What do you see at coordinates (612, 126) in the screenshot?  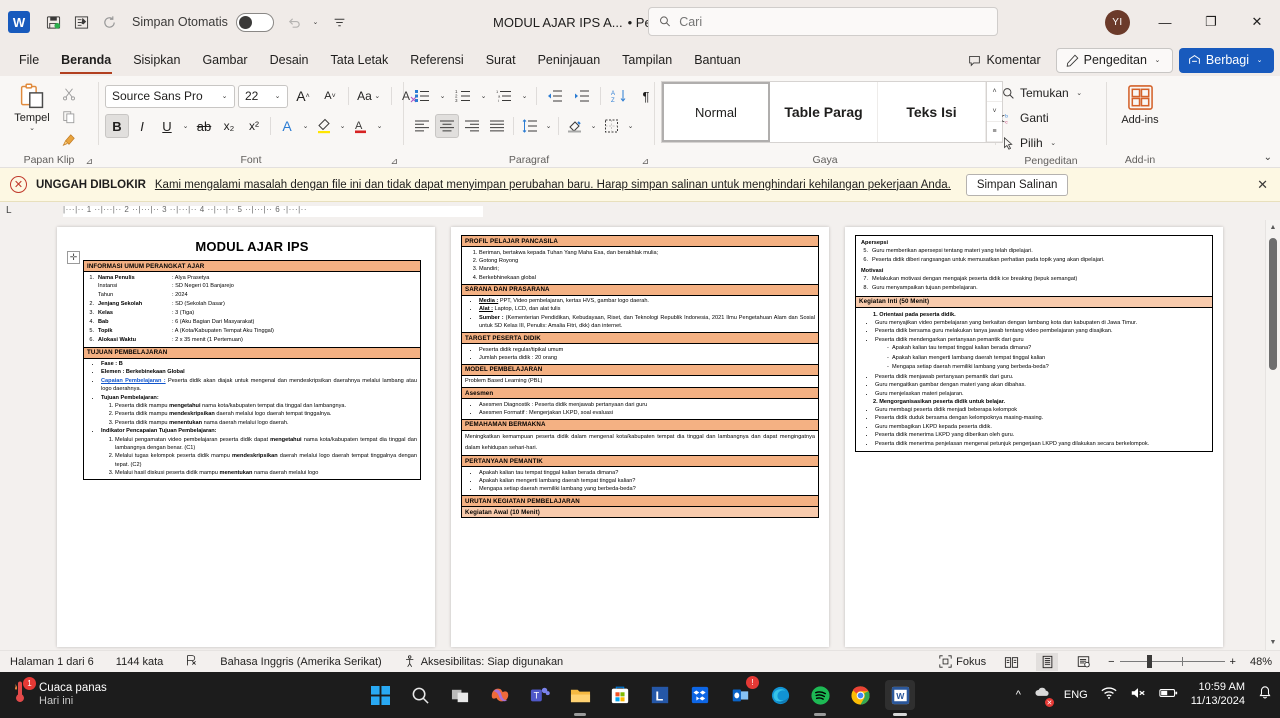 I see `borders-button` at bounding box center [612, 126].